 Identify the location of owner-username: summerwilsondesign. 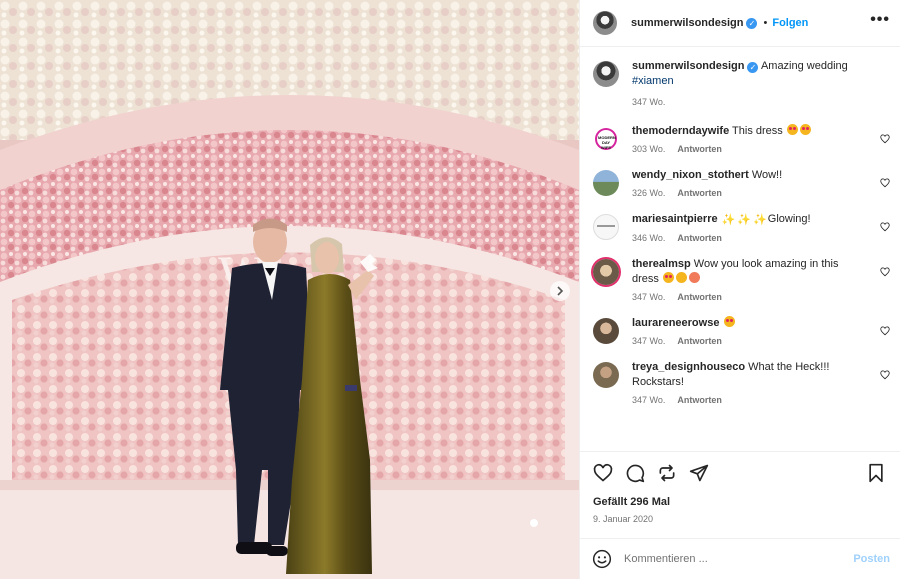
(687, 23).